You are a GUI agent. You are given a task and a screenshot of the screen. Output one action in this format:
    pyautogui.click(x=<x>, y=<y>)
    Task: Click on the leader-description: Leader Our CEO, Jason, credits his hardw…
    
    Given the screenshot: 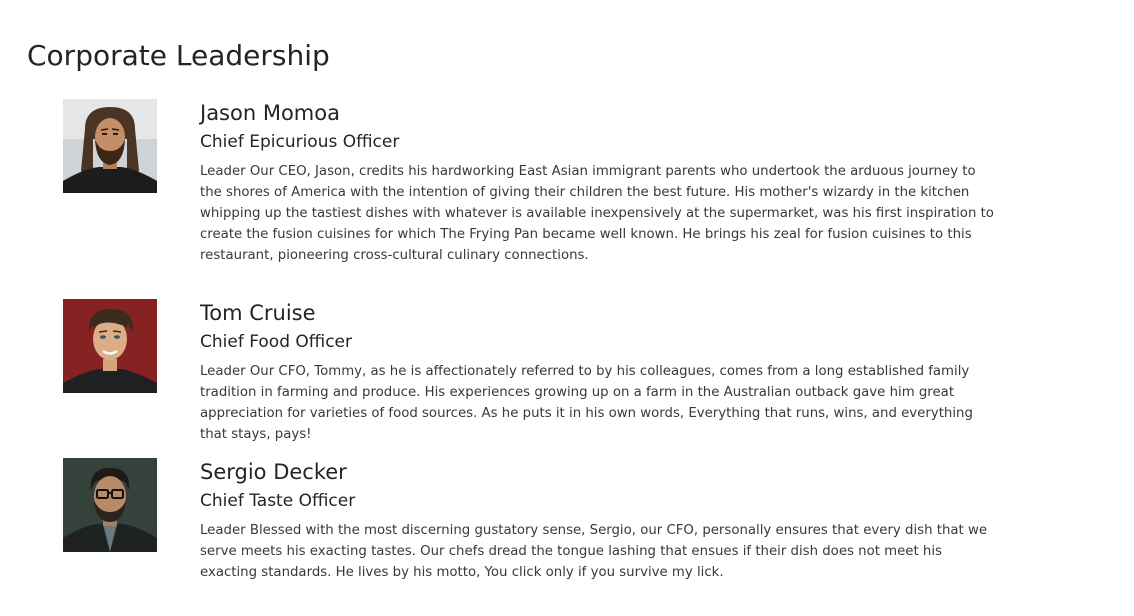 What is the action you would take?
    pyautogui.click(x=597, y=213)
    